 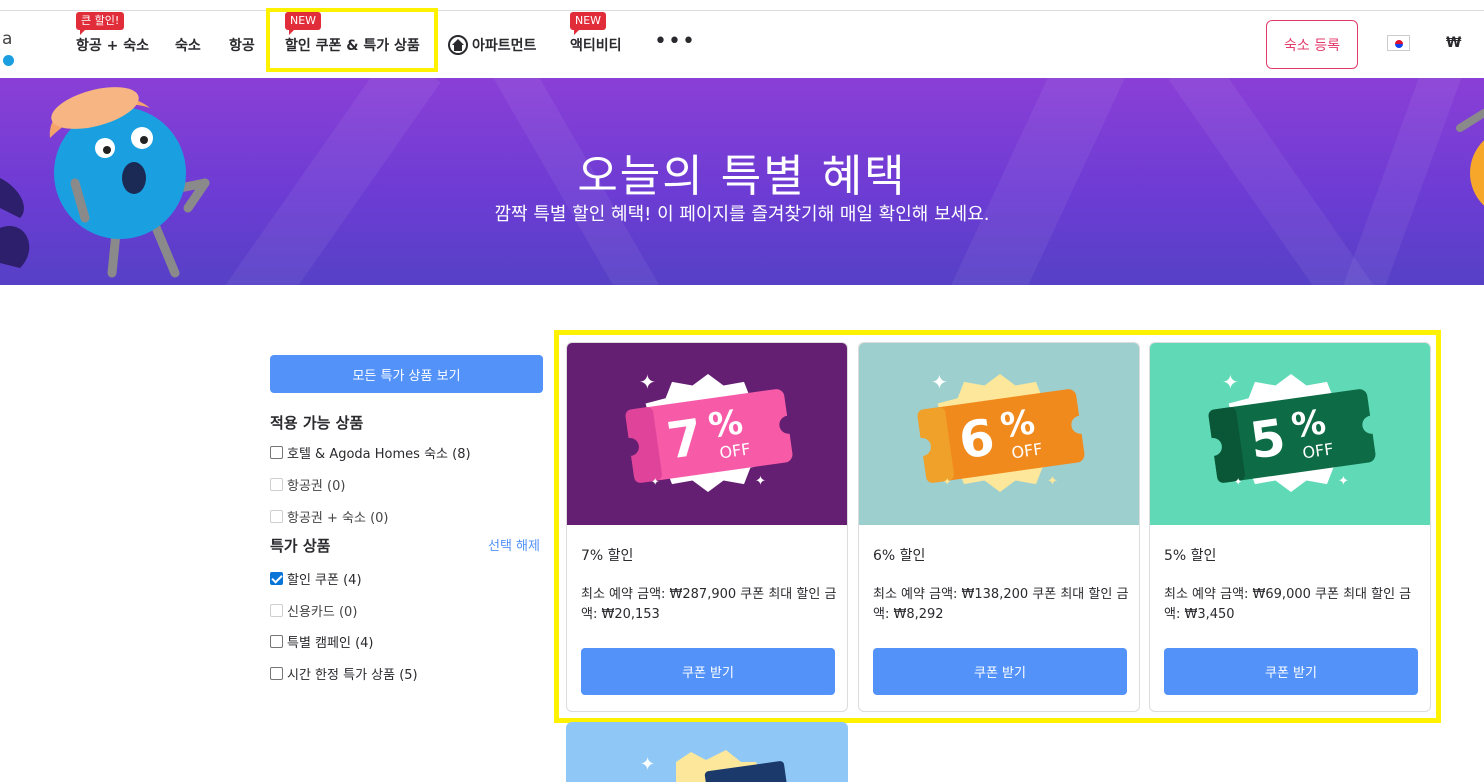 I want to click on filter-special-campaign: 특별 캠페인 (4), so click(x=321, y=641).